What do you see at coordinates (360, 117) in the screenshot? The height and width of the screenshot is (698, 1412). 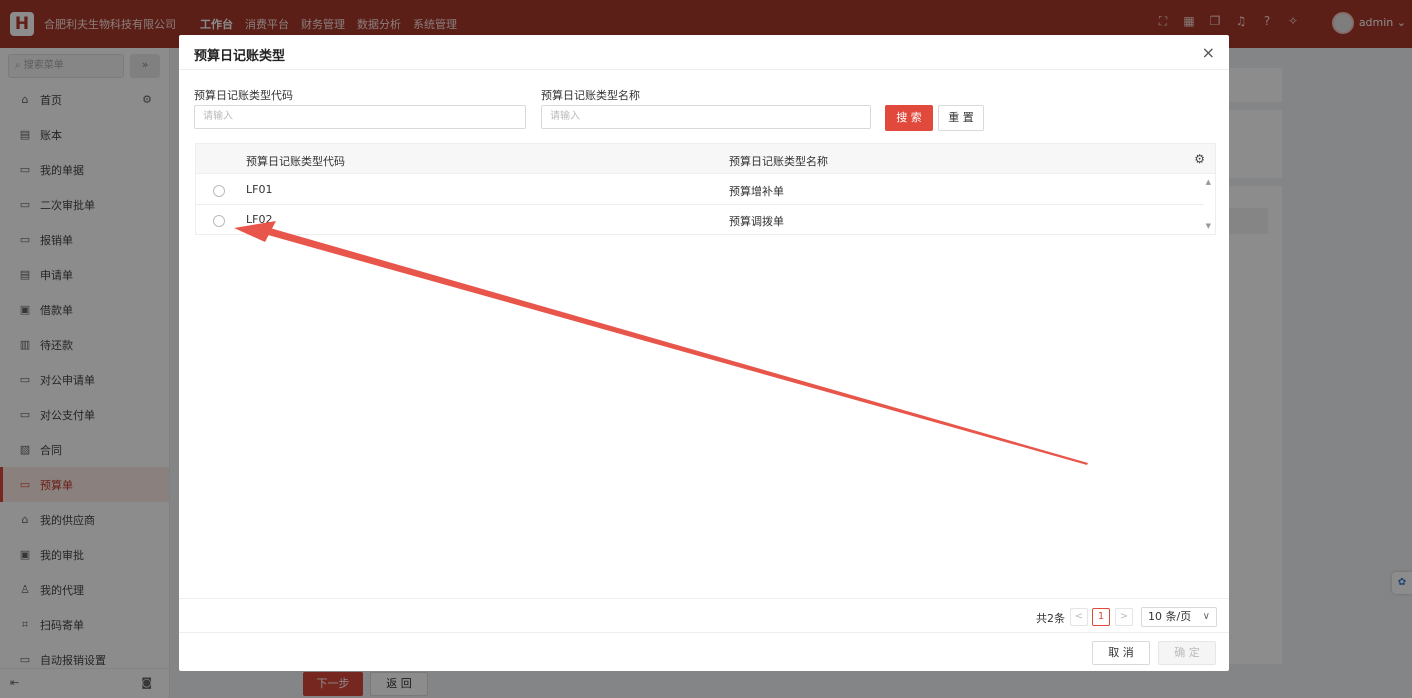 I see `code-filter-input: 请输入` at bounding box center [360, 117].